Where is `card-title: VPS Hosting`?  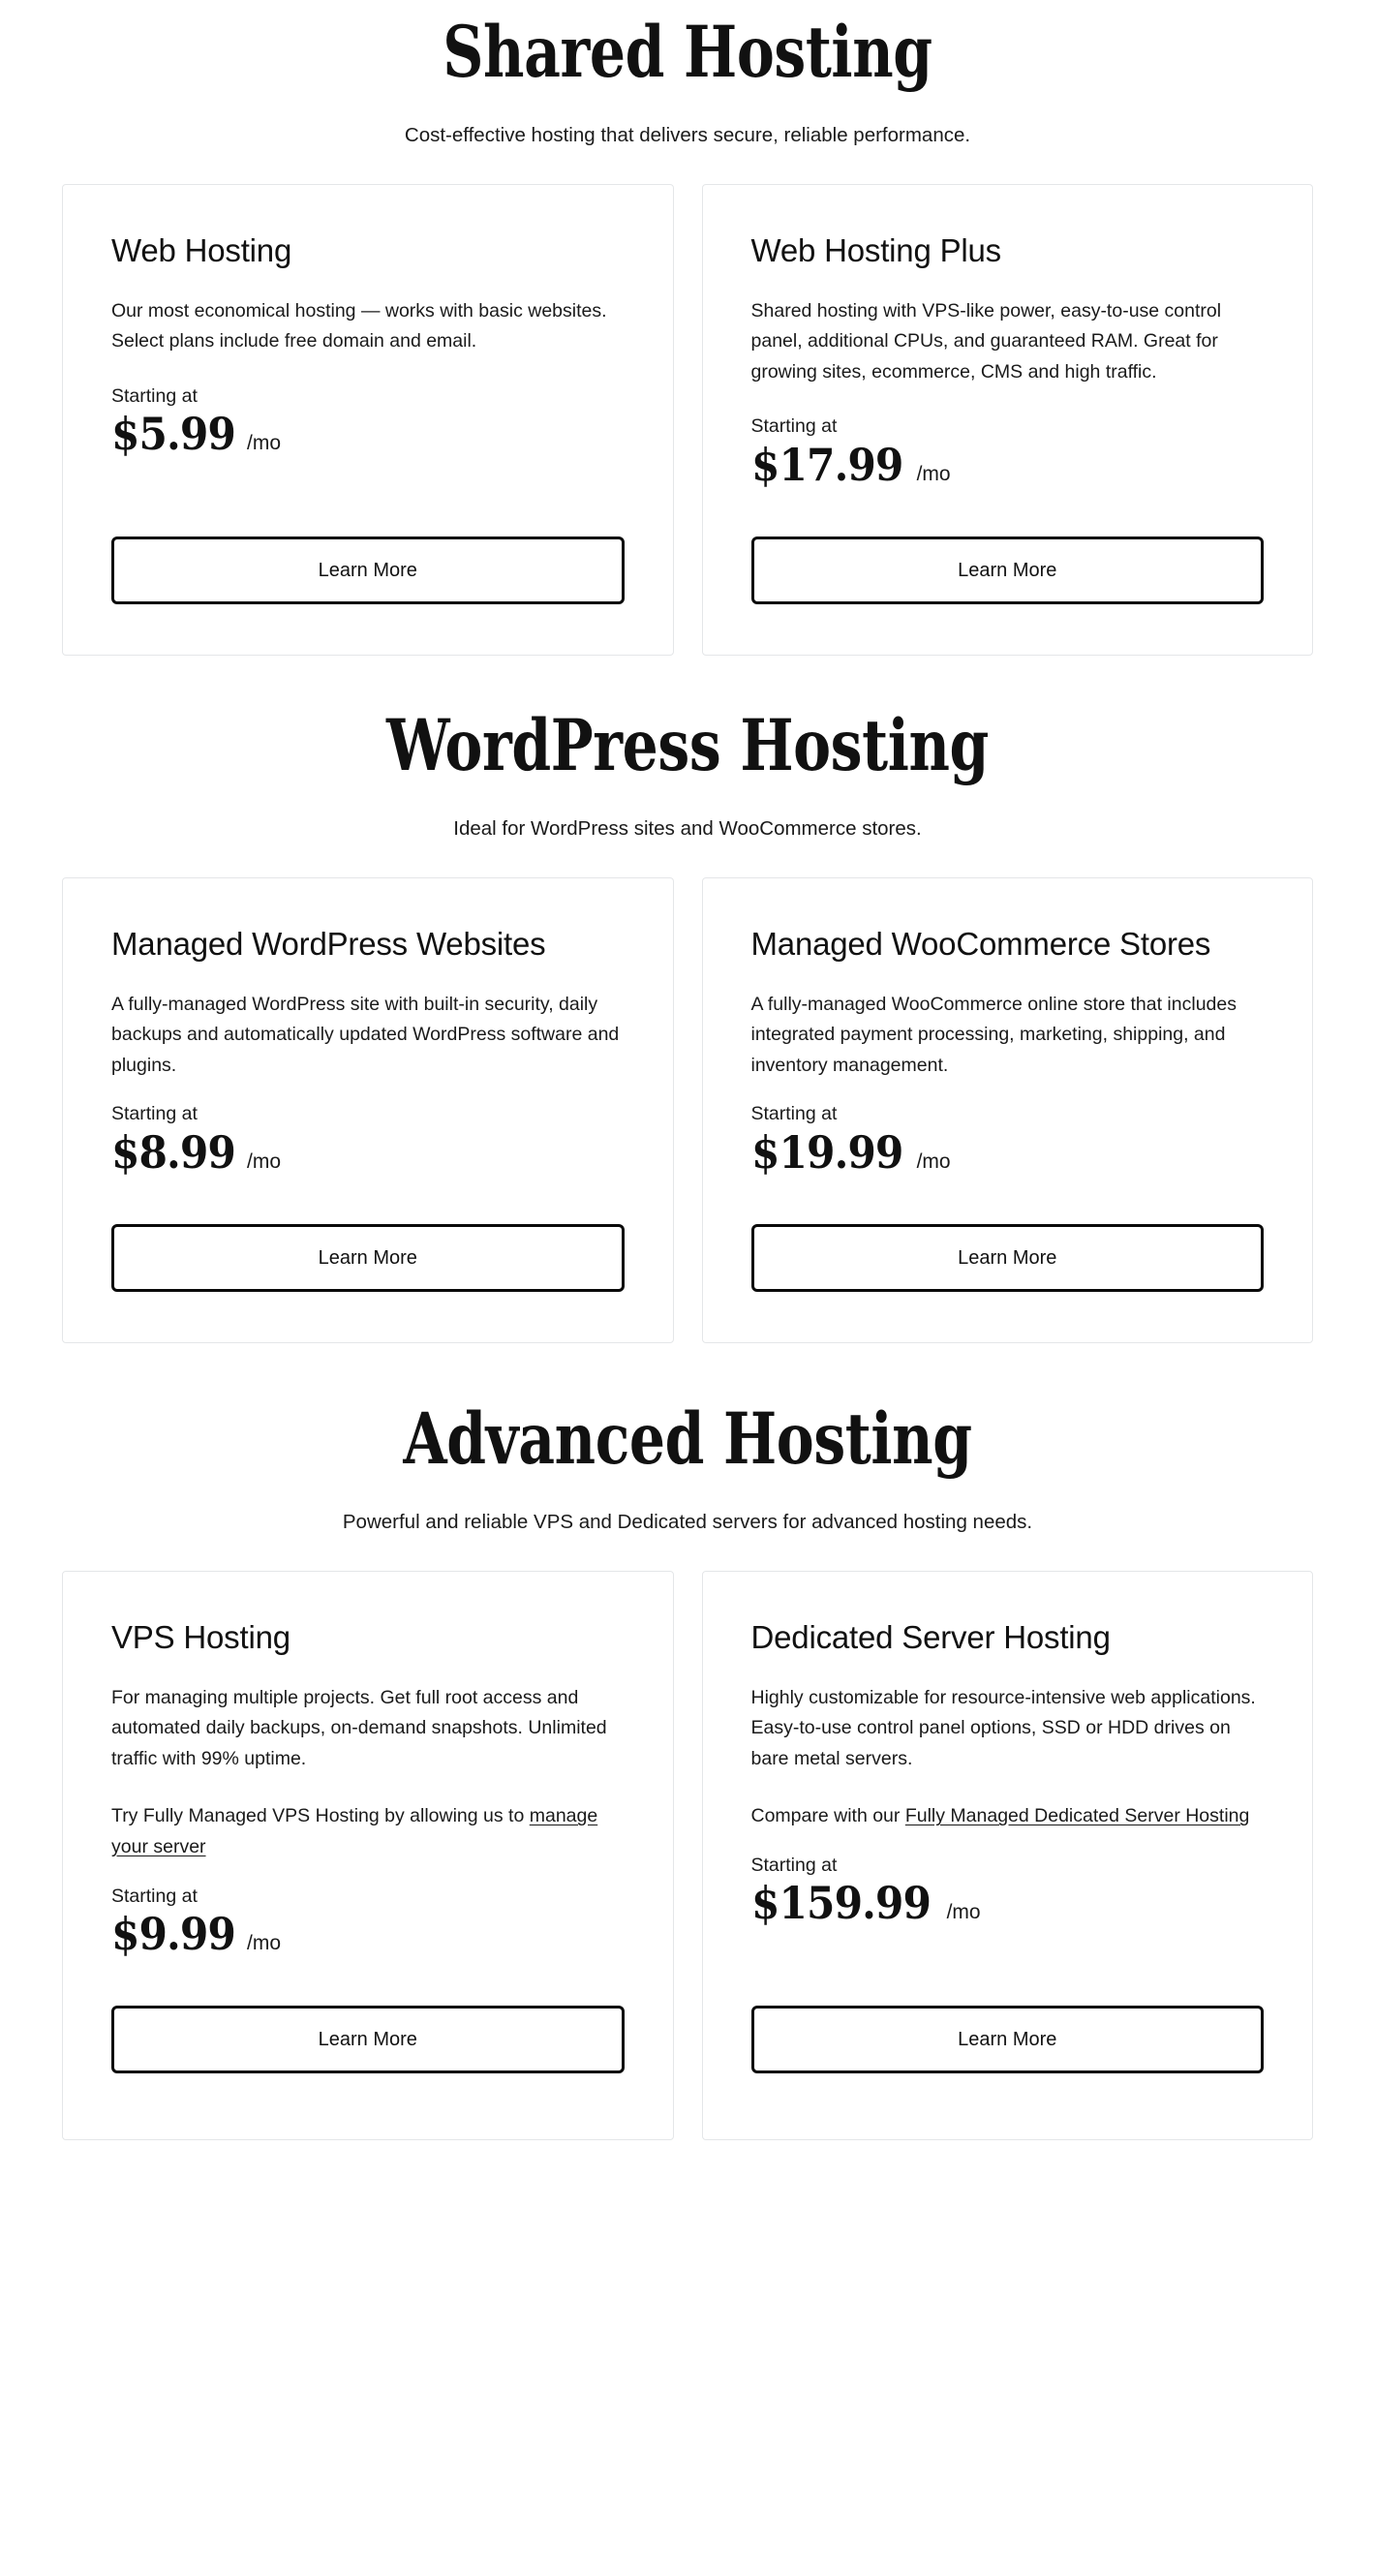
card-title: VPS Hosting is located at coordinates (200, 1636).